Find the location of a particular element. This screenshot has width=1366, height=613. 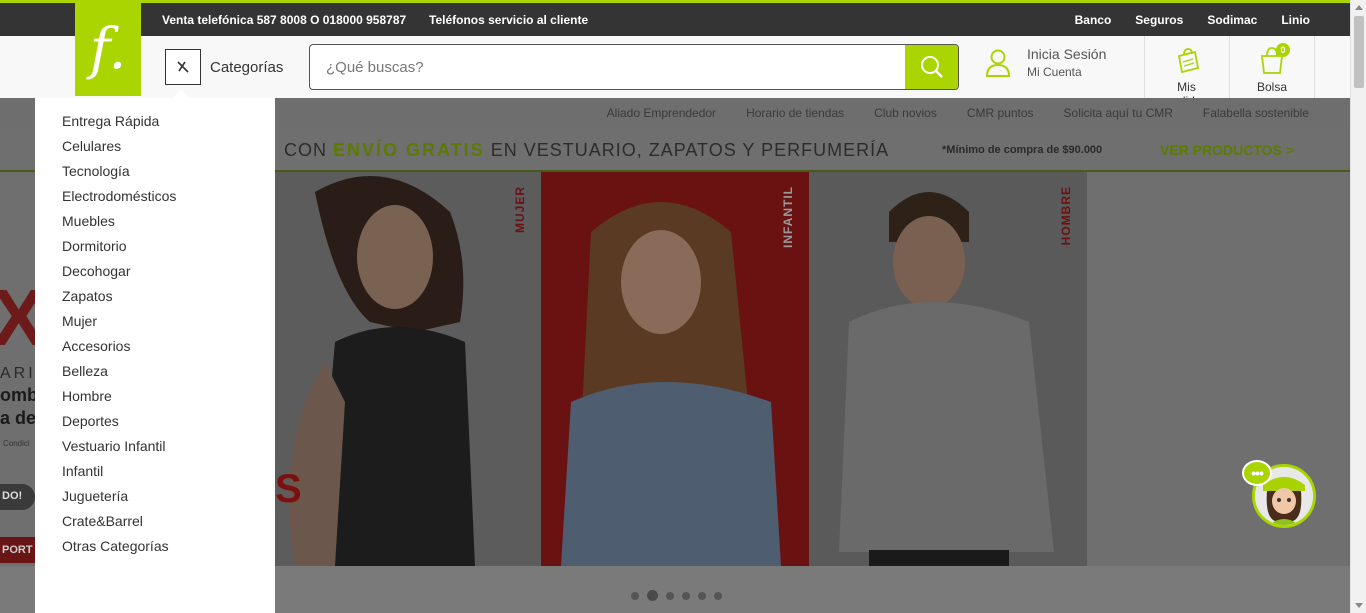

carousel-dot-active is located at coordinates (652, 595).